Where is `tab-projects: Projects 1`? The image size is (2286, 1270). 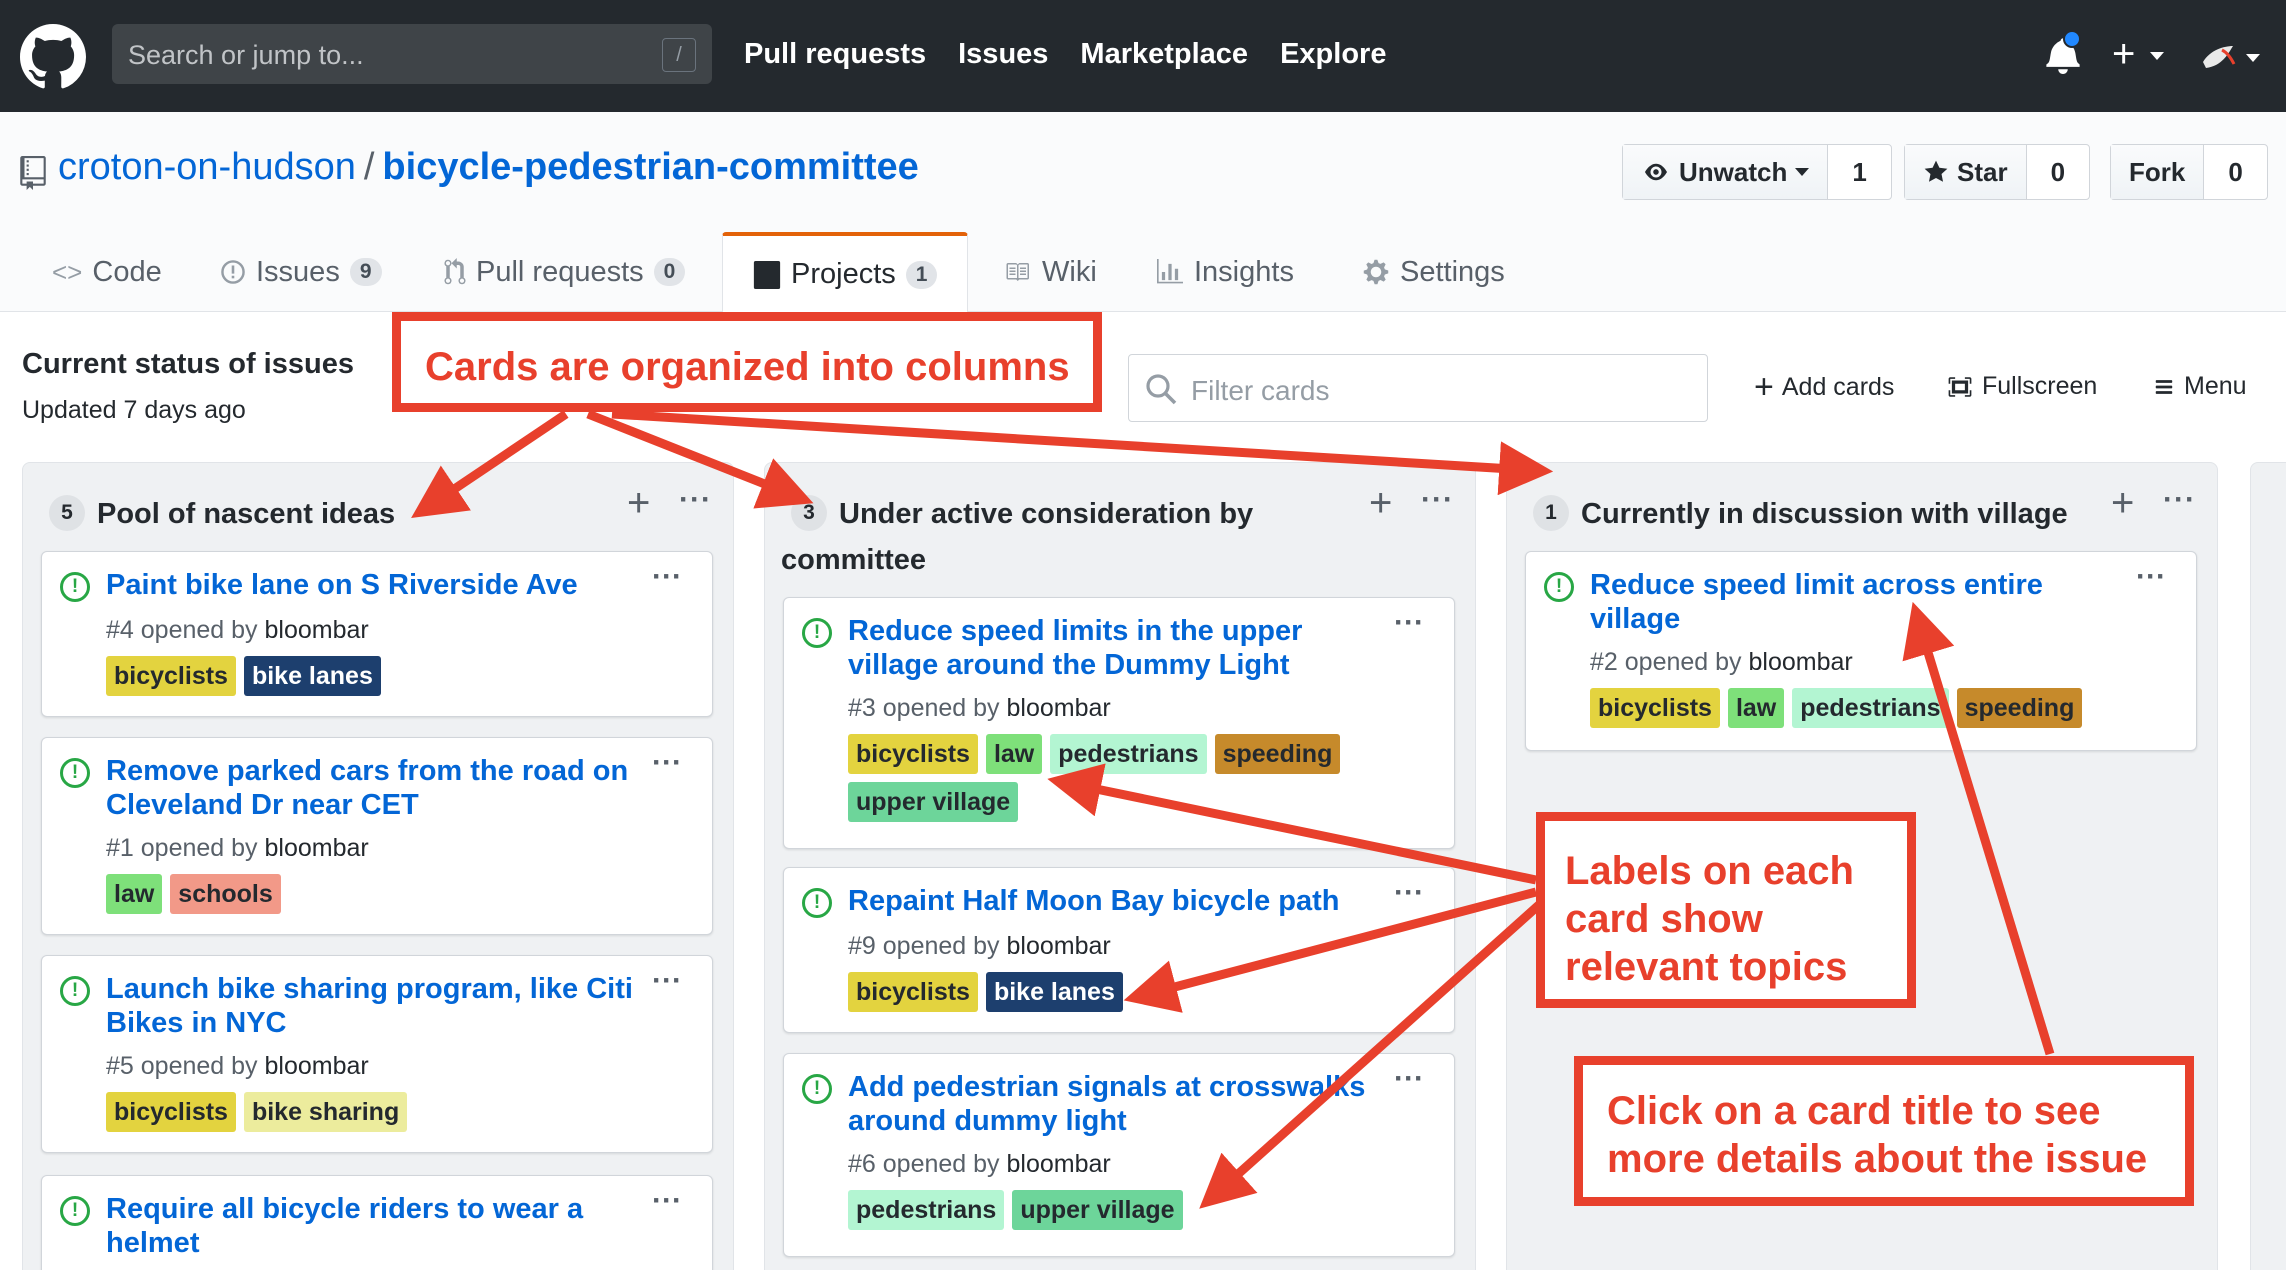 tab-projects: Projects 1 is located at coordinates (845, 272).